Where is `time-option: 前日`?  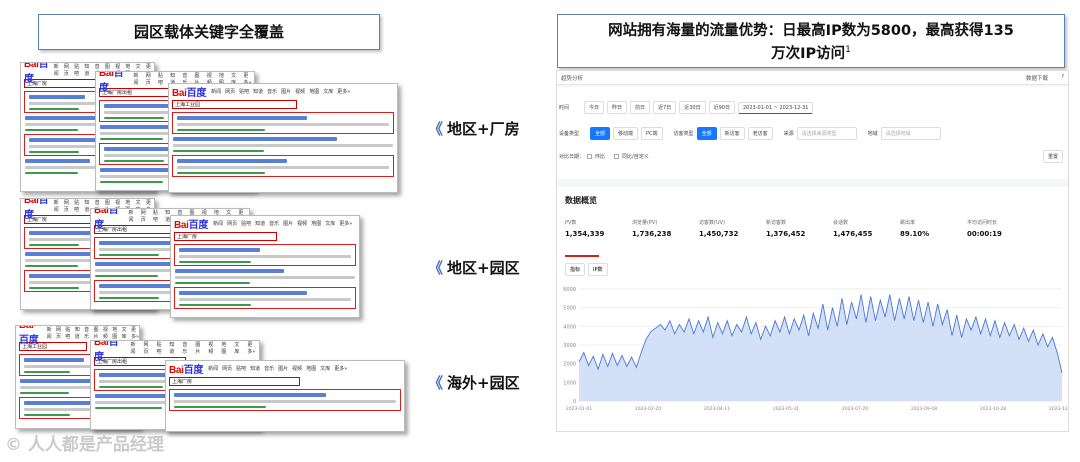 time-option: 前日 is located at coordinates (640, 107).